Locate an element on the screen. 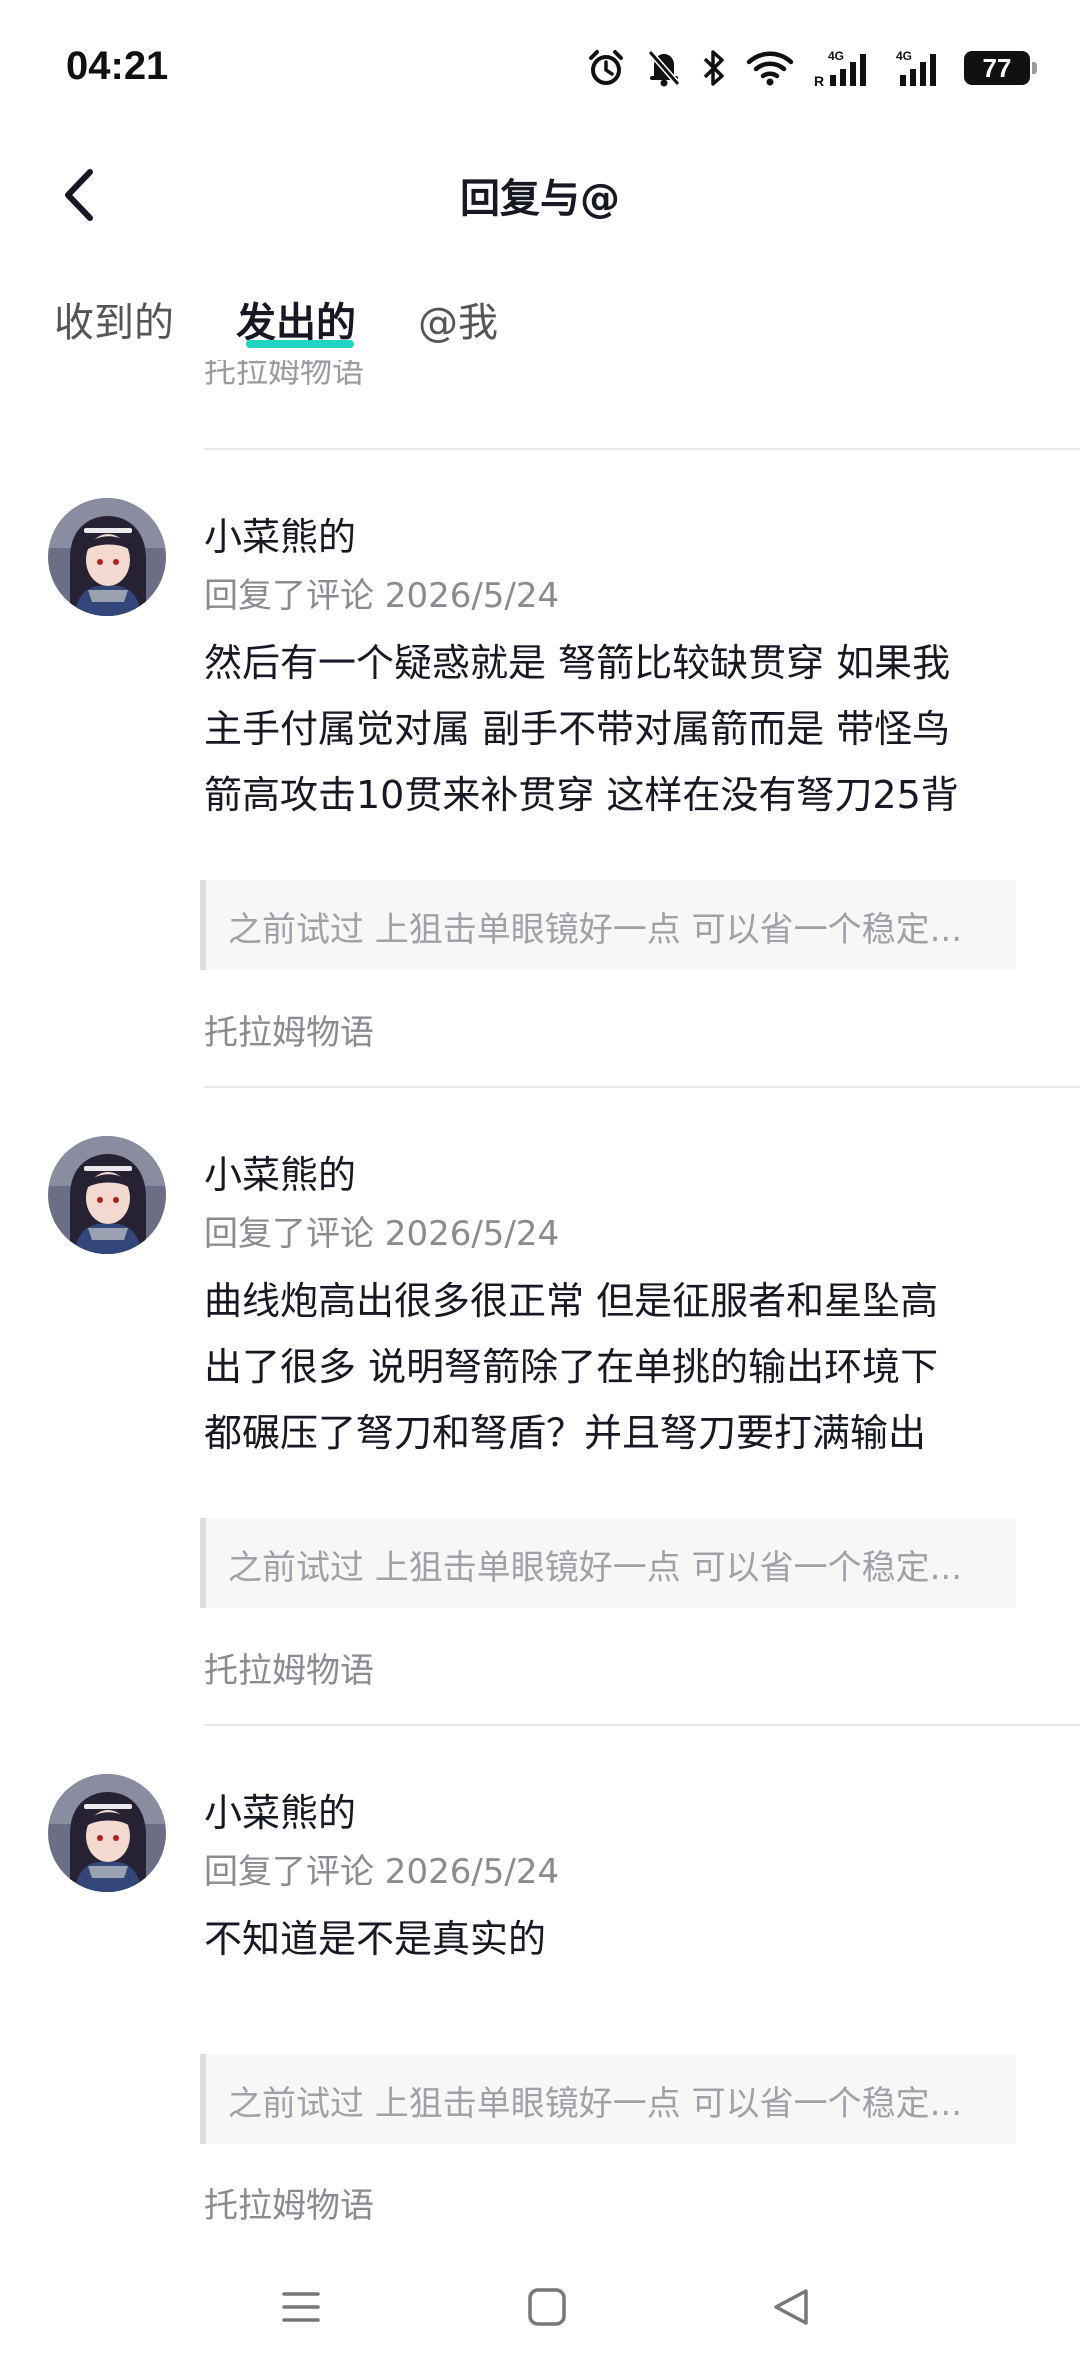 This screenshot has width=1080, height=2377. bluetooth-icon is located at coordinates (713, 68).